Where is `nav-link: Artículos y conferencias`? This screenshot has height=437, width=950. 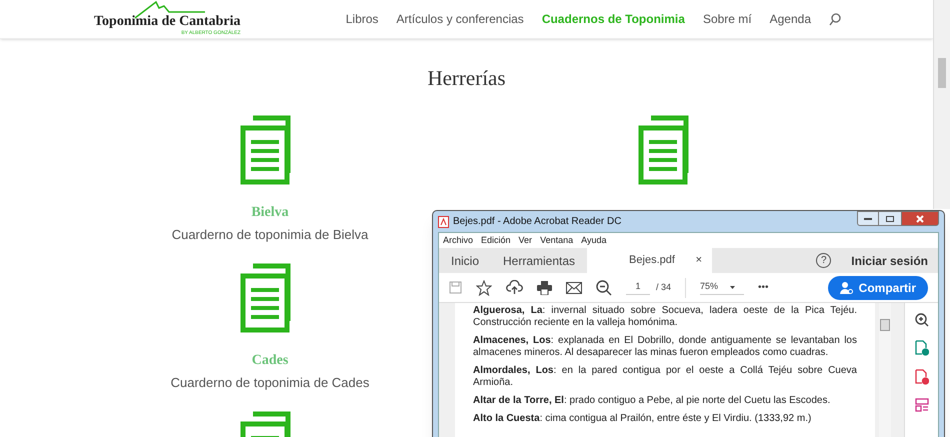 nav-link: Artículos y conferencias is located at coordinates (460, 19).